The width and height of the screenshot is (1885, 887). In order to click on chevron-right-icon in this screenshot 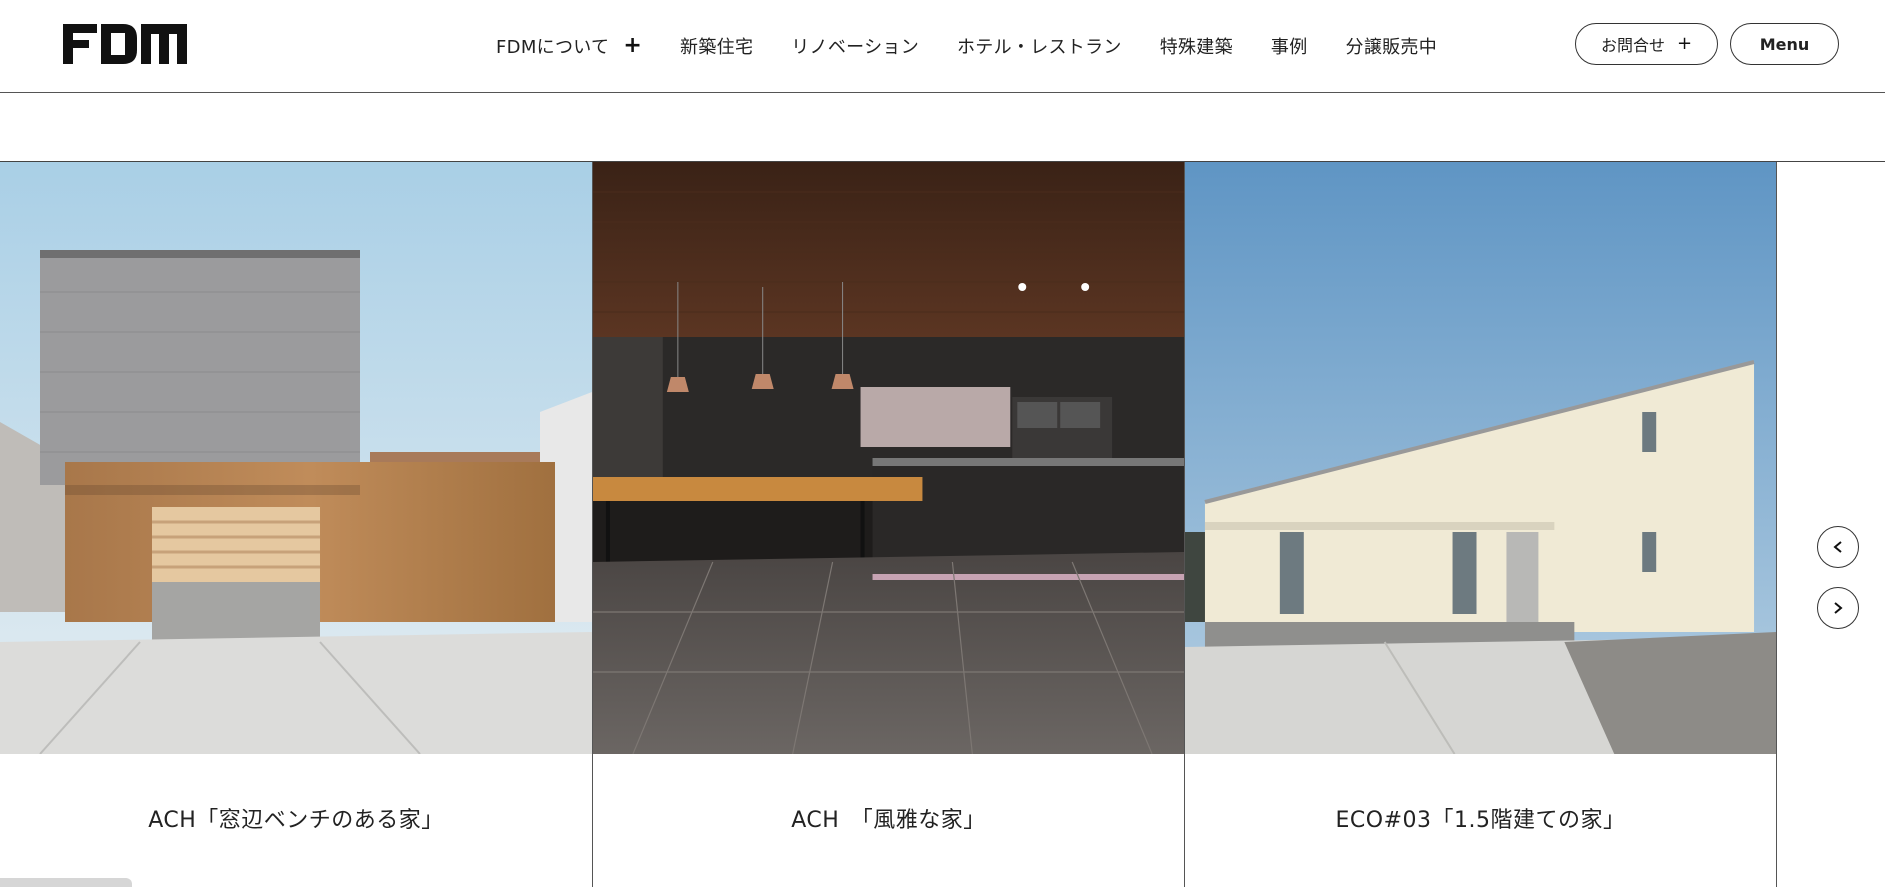, I will do `click(1838, 608)`.